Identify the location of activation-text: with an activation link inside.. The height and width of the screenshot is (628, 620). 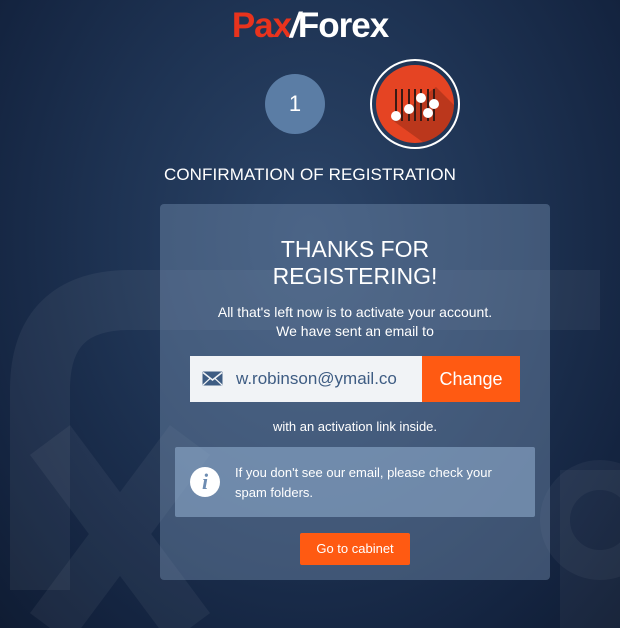
(355, 426).